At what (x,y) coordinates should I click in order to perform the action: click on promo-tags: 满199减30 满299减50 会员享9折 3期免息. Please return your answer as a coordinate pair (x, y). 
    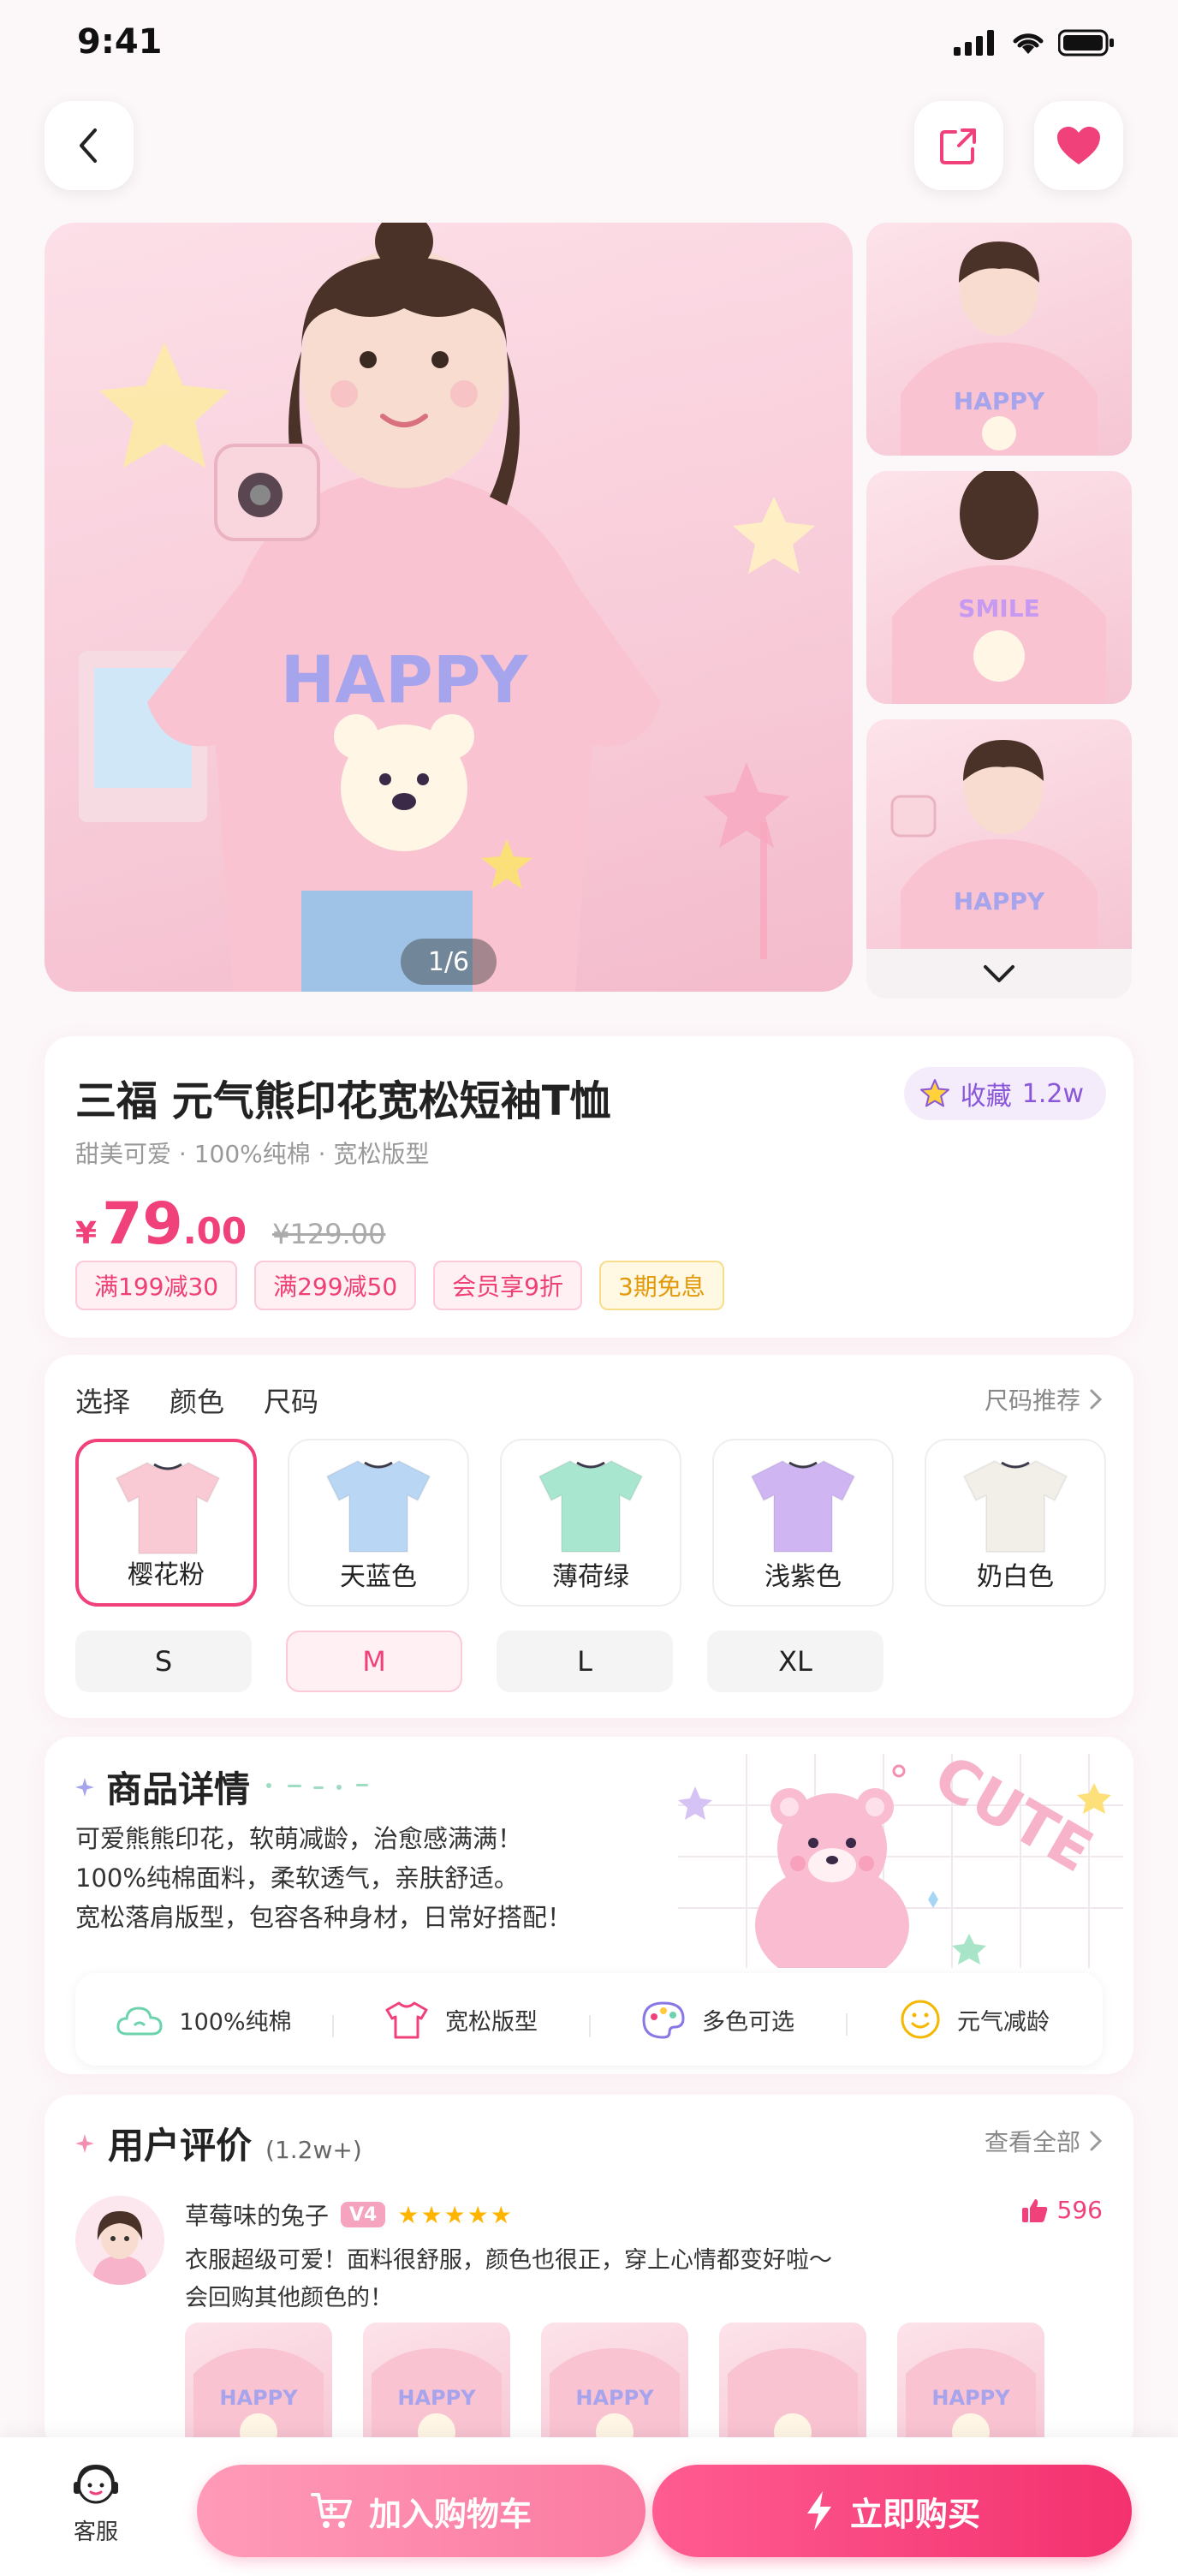
    Looking at the image, I should click on (399, 1285).